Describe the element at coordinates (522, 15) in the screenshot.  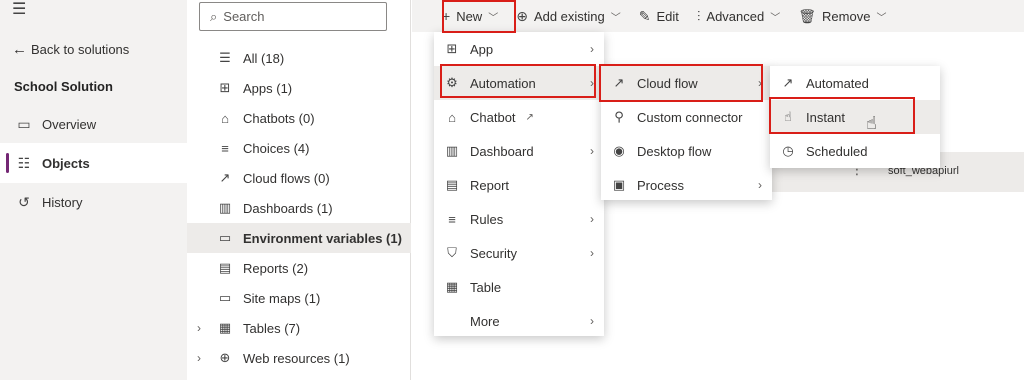
I see `add-existing-icon: ⊕` at that location.